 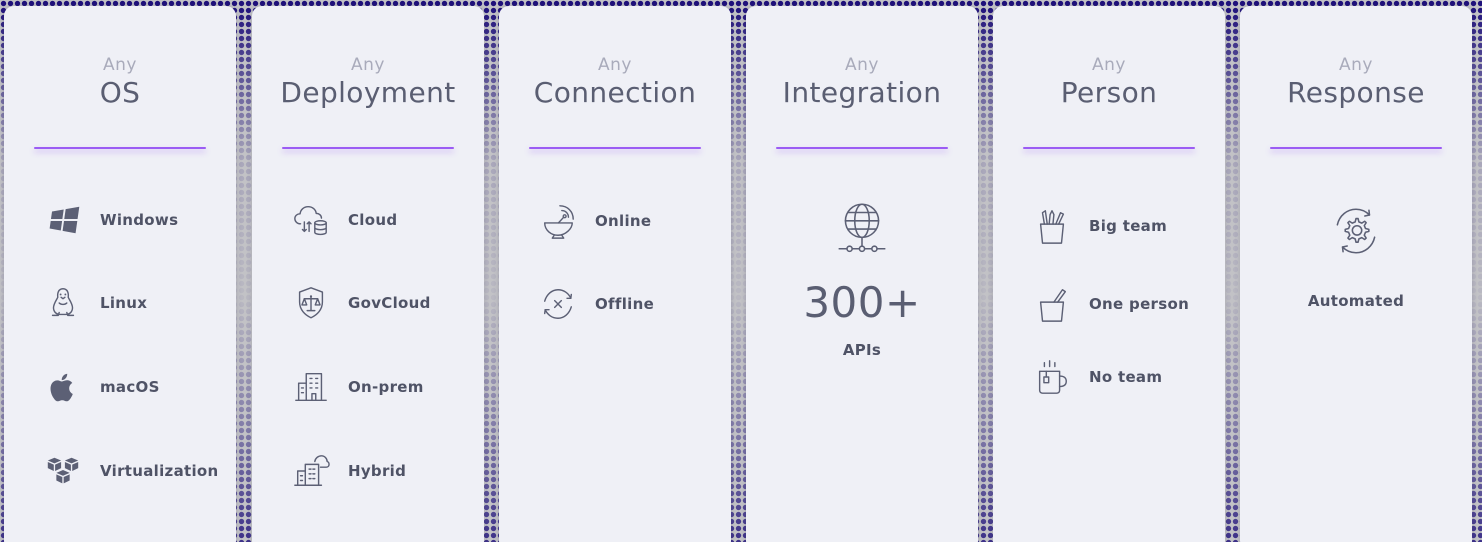 What do you see at coordinates (377, 471) in the screenshot?
I see `item-label: Hybrid` at bounding box center [377, 471].